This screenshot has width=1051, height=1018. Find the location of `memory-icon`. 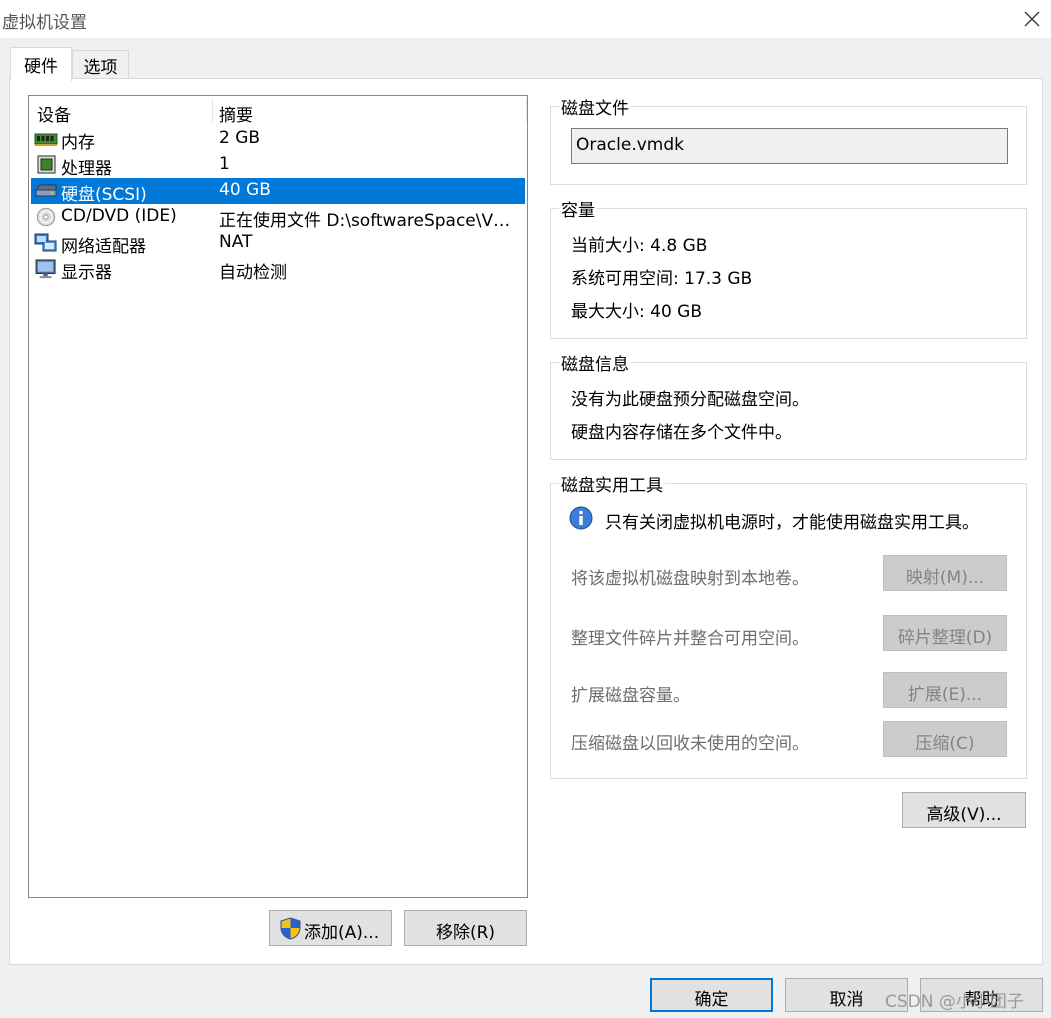

memory-icon is located at coordinates (46, 139).